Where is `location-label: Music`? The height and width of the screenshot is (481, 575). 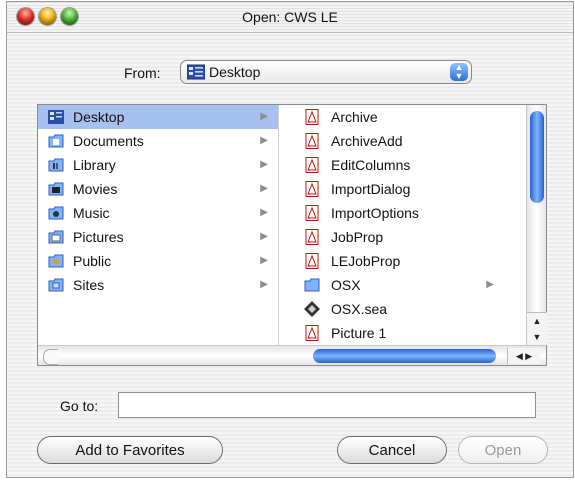 location-label: Music is located at coordinates (91, 213).